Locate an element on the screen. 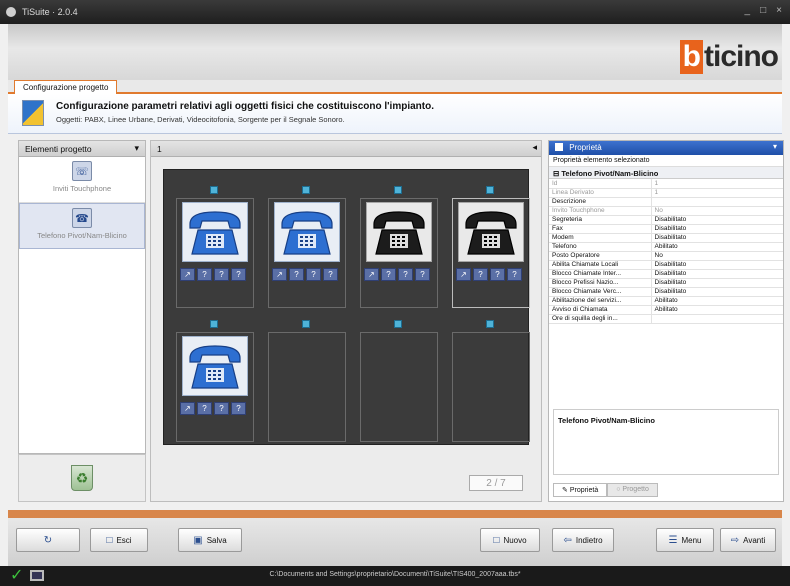 The image size is (790, 586). refresh-icon: ↻ is located at coordinates (48, 540).